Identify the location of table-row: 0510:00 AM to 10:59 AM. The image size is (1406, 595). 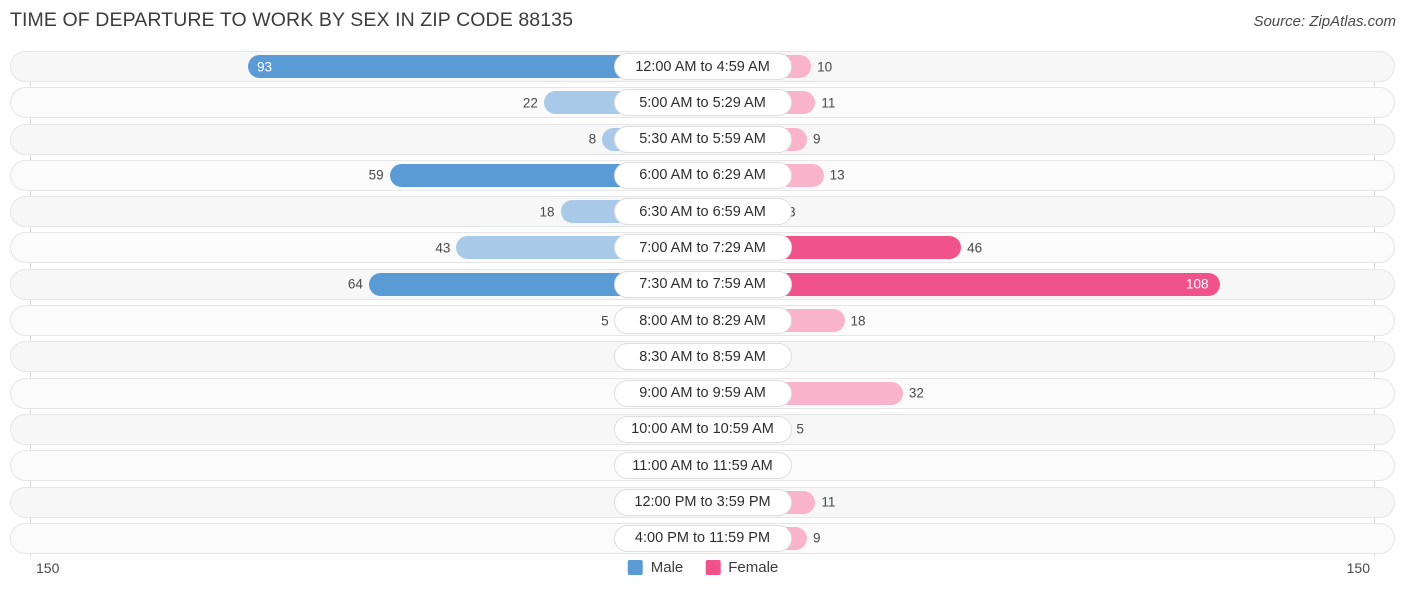
(702, 429).